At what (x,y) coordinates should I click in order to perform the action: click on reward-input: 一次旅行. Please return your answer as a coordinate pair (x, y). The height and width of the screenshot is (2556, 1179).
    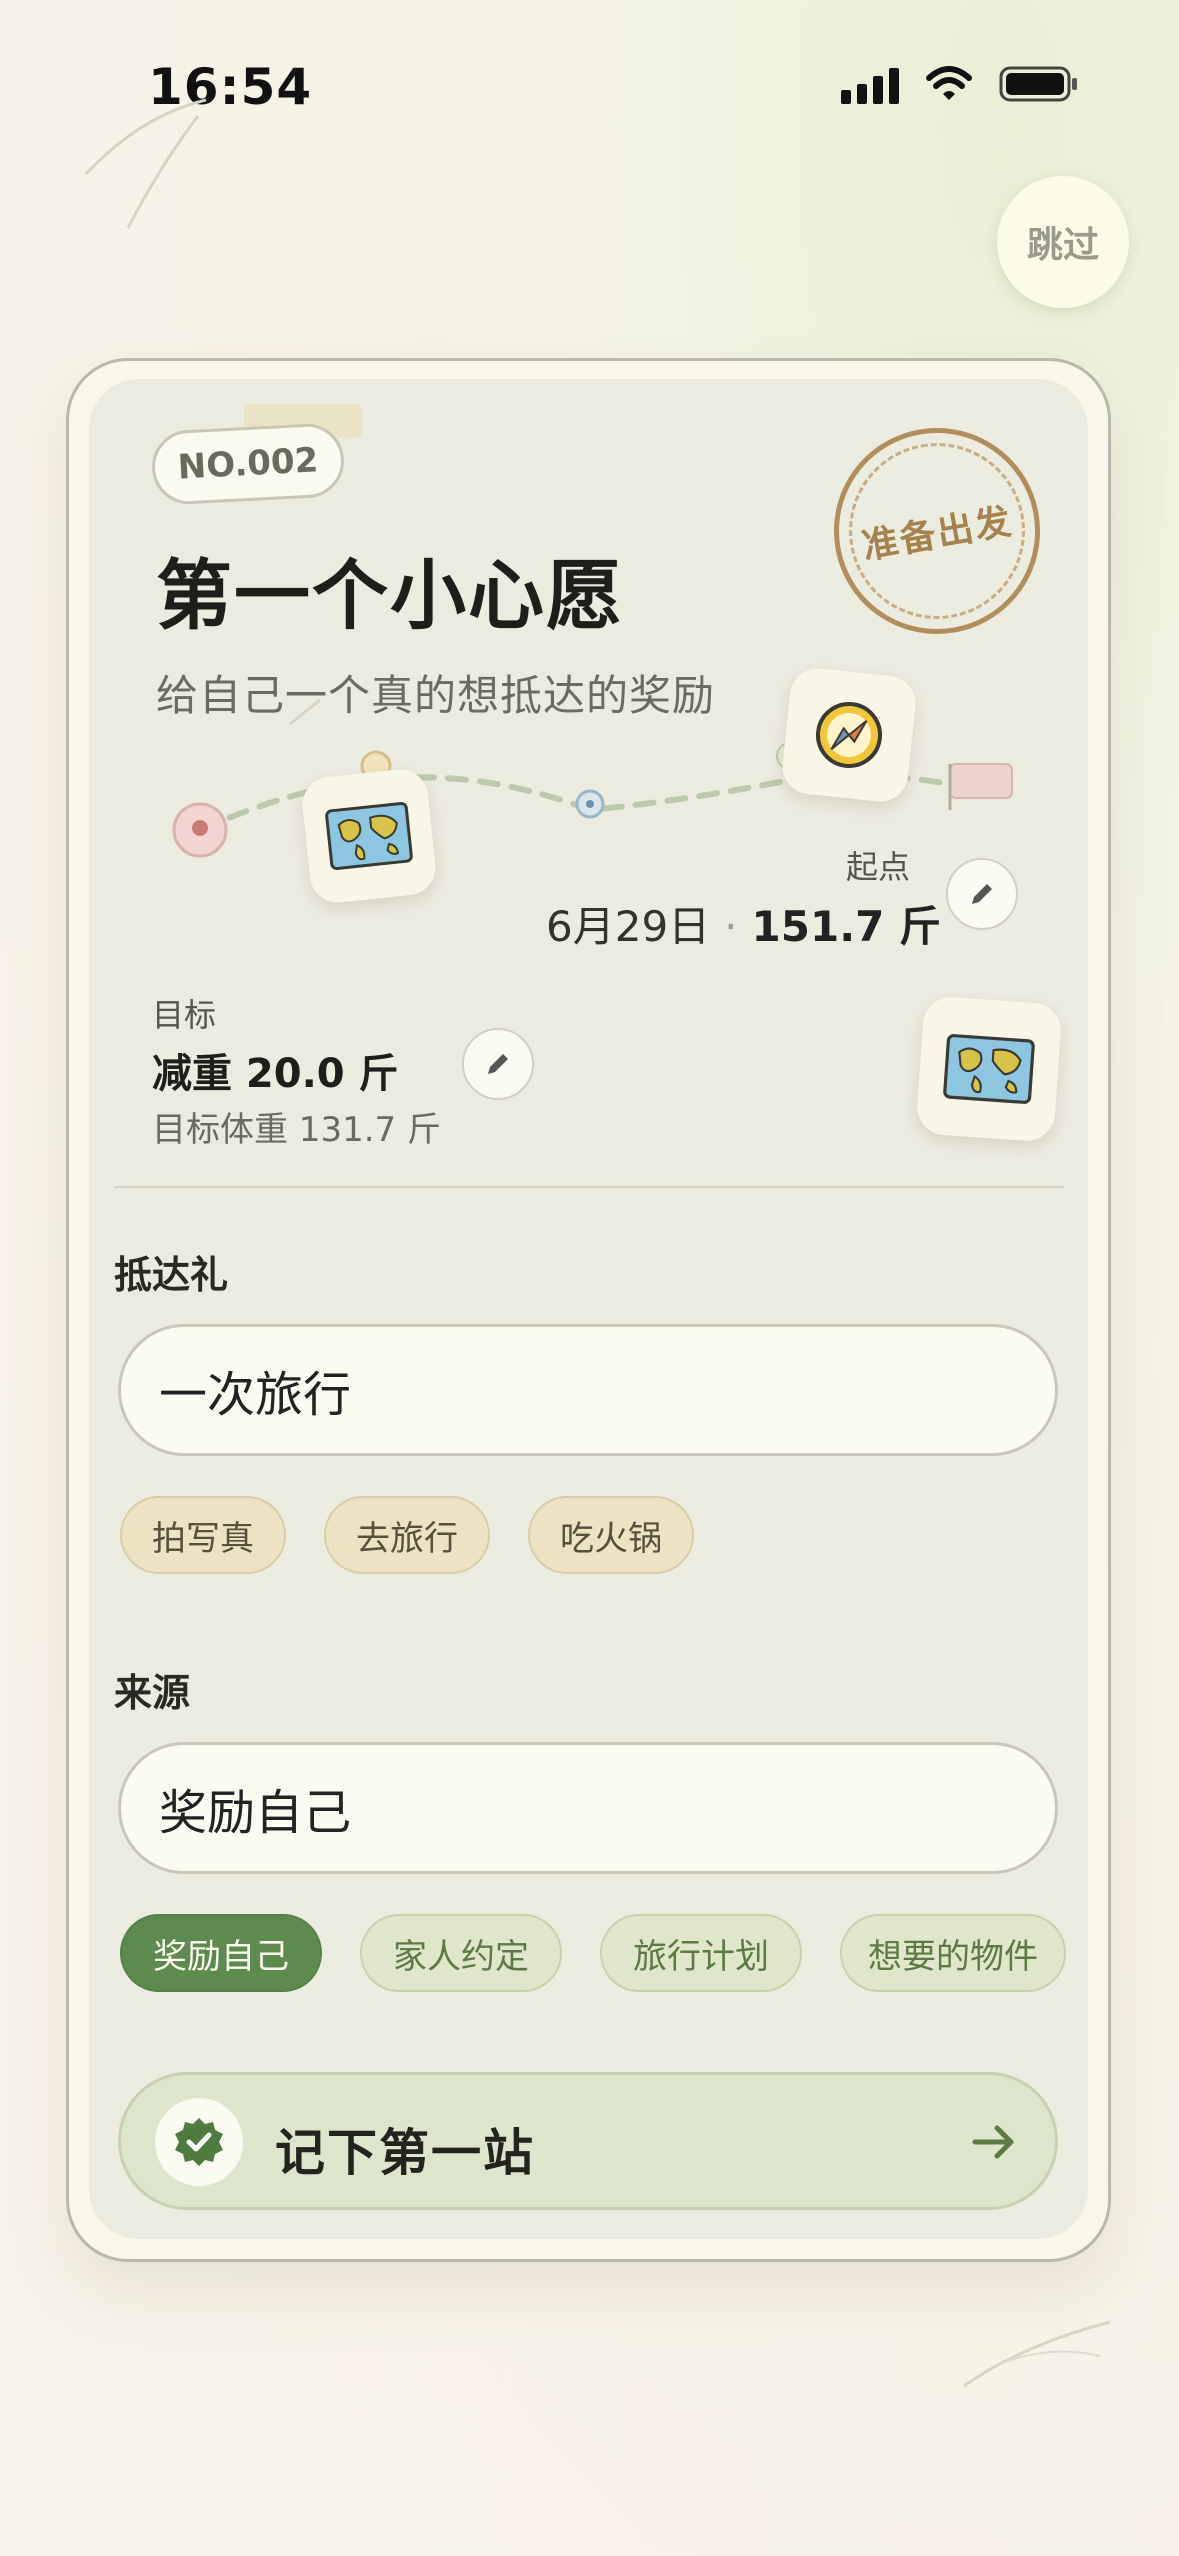
    Looking at the image, I should click on (588, 1390).